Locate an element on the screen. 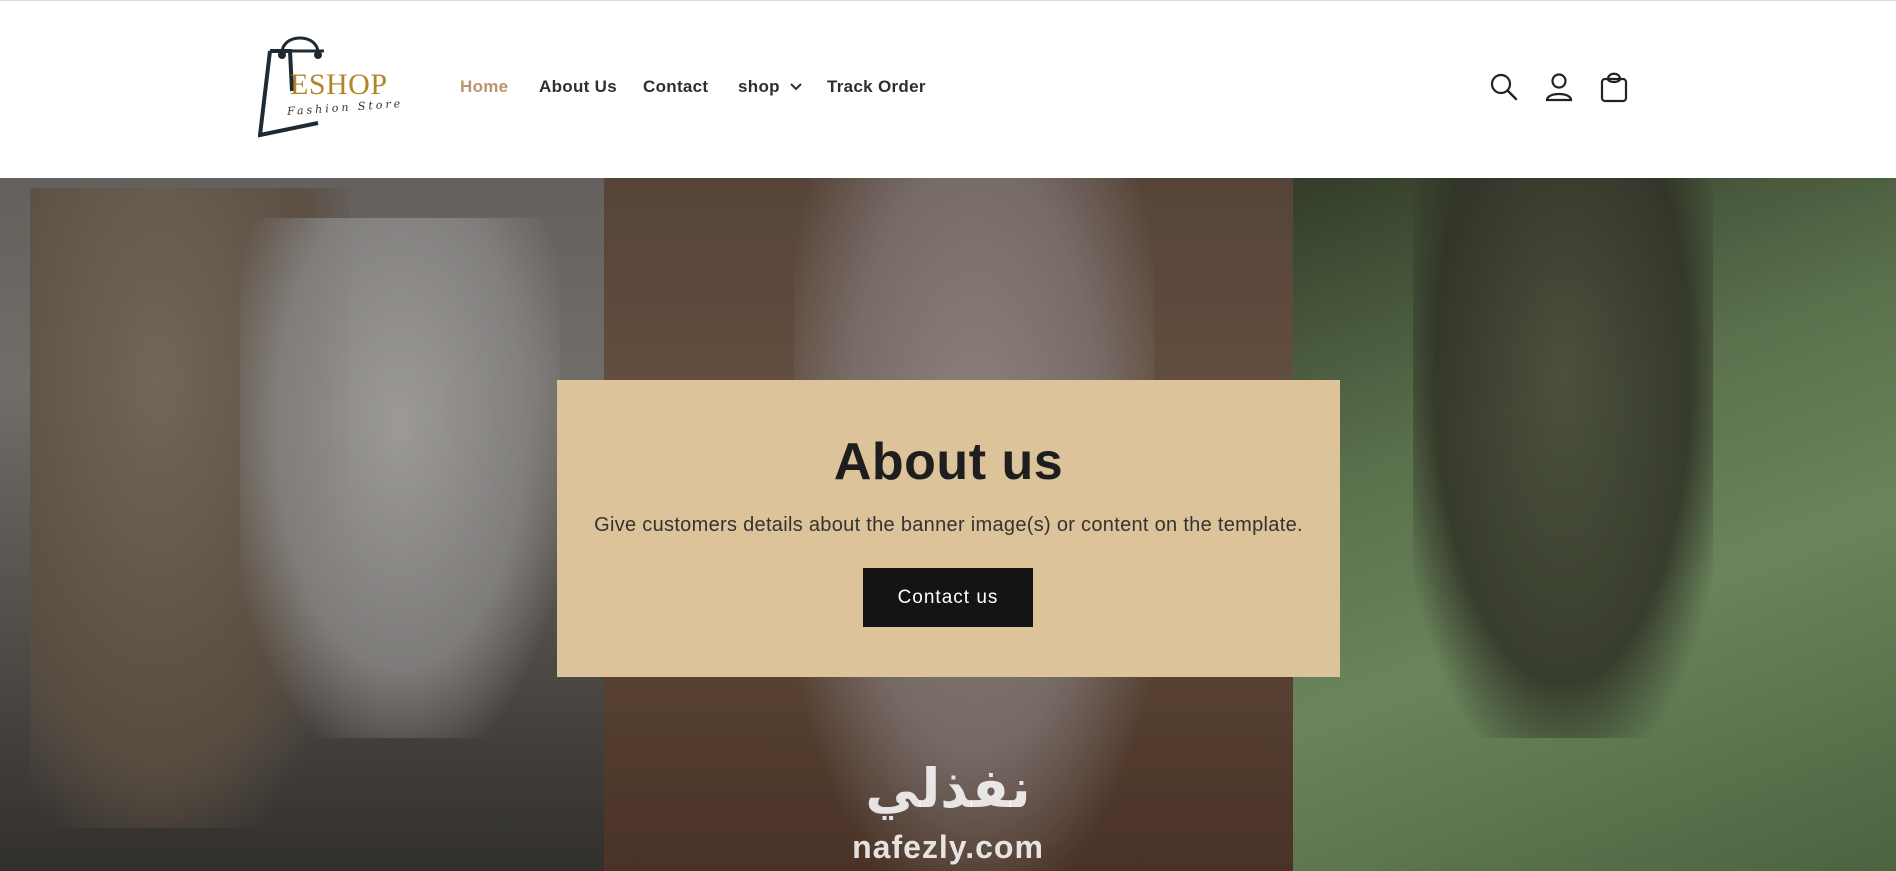 The width and height of the screenshot is (1896, 871). cart-icon is located at coordinates (1614, 87).